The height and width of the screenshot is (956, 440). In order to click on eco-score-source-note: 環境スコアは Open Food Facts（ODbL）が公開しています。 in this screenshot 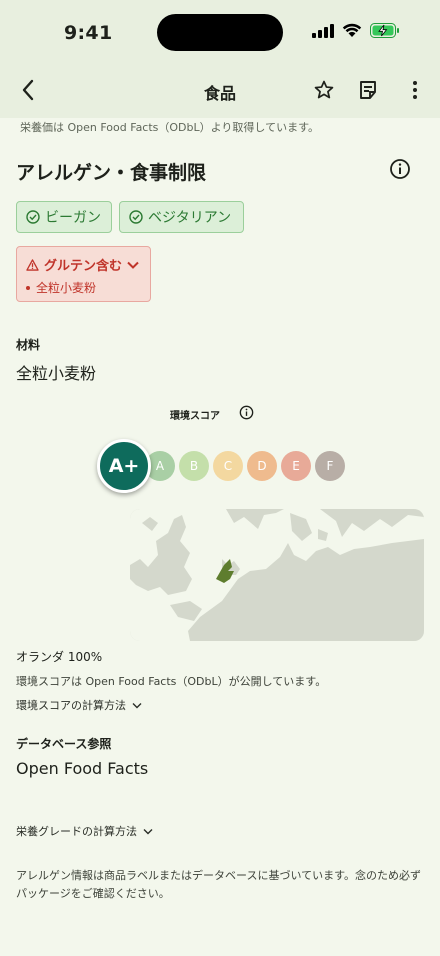, I will do `click(171, 681)`.